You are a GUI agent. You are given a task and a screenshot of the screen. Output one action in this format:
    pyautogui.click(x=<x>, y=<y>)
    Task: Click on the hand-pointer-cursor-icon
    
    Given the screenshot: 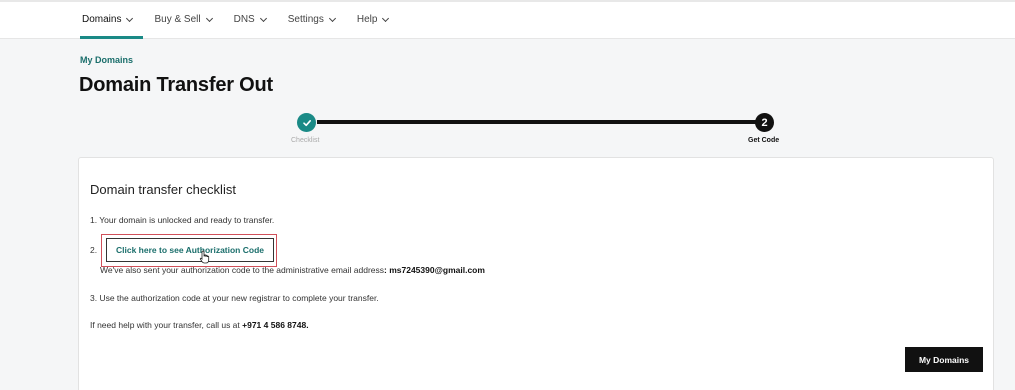 What is the action you would take?
    pyautogui.click(x=204, y=257)
    